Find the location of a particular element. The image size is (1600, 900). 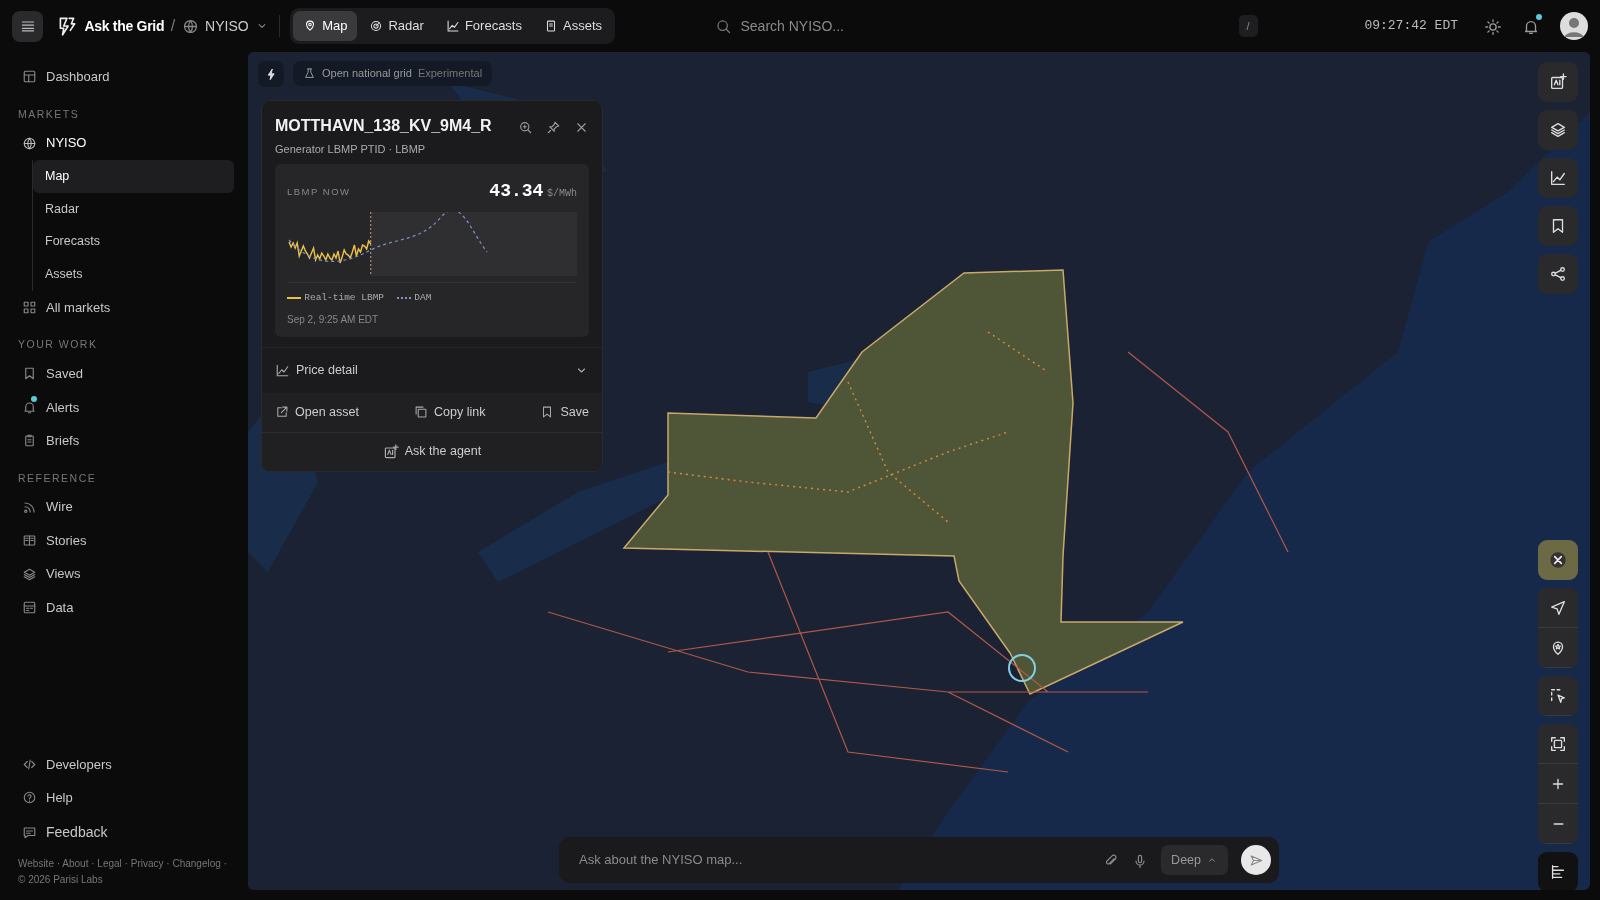

price-label: LBMP NOW is located at coordinates (319, 191).